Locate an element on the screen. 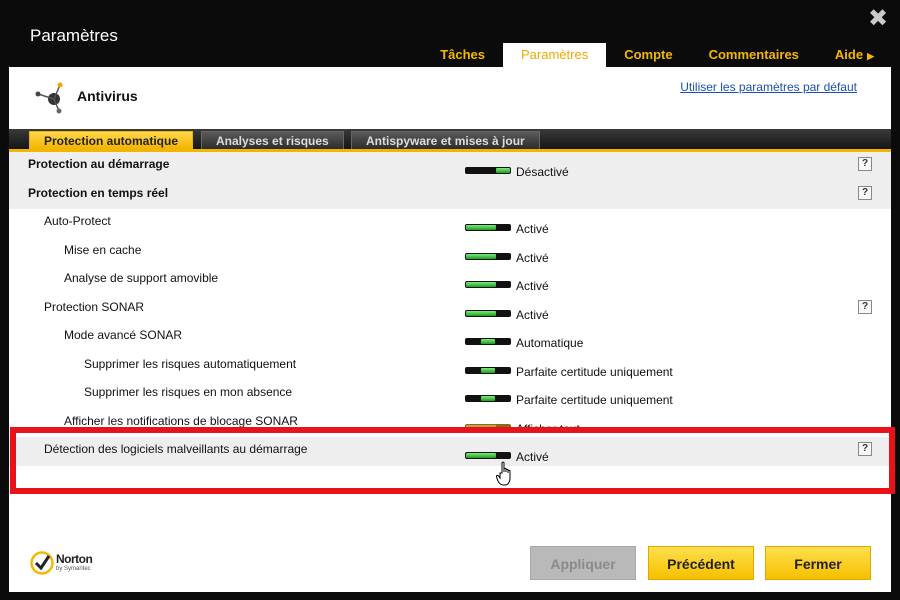  row-label: Mode avancé SONAR is located at coordinates (123, 335).